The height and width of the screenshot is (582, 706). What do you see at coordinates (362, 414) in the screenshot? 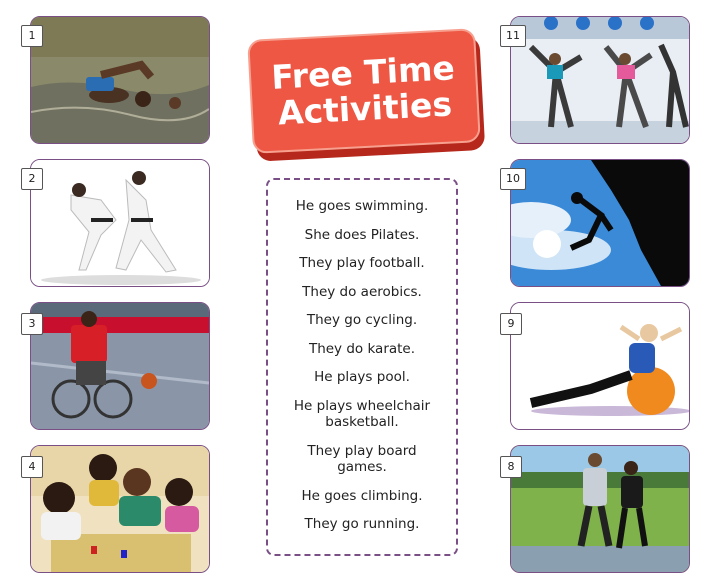
I see `activity-item: He plays wheelchair basketball.` at bounding box center [362, 414].